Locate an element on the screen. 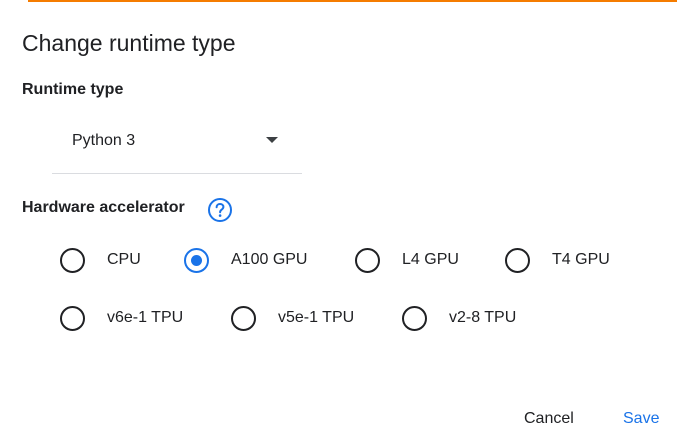 The width and height of the screenshot is (677, 440). dropdown-arrow-icon is located at coordinates (272, 140).